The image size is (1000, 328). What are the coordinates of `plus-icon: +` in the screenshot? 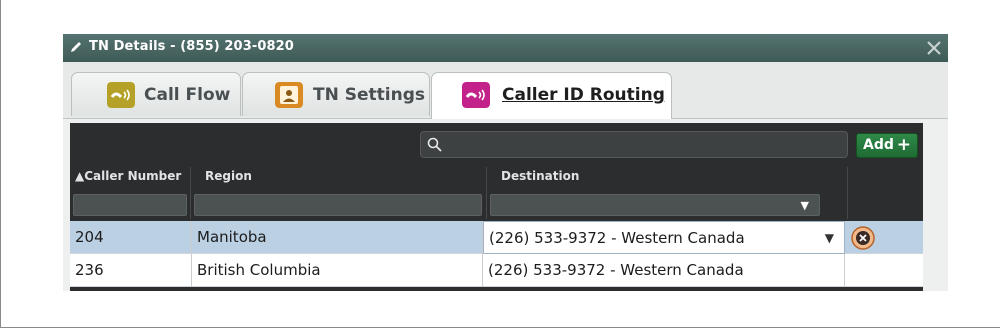 It's located at (903, 145).